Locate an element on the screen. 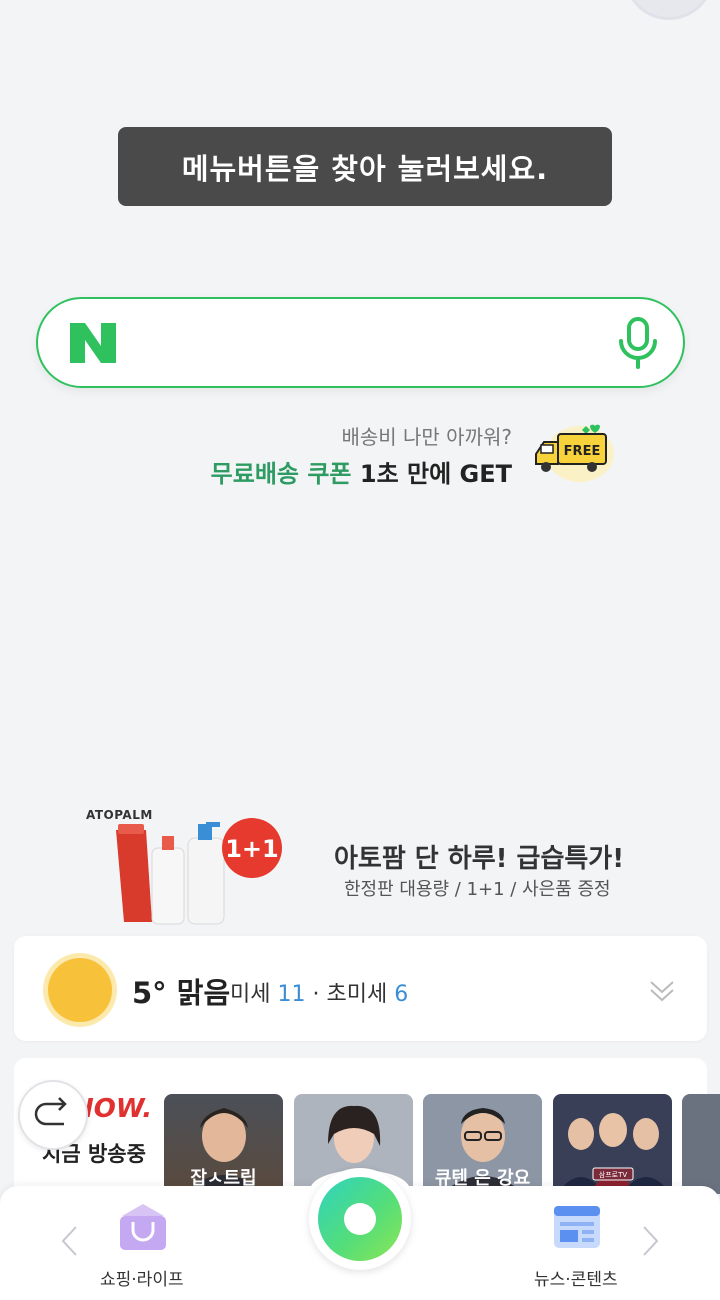  sun-icon is located at coordinates (80, 990).